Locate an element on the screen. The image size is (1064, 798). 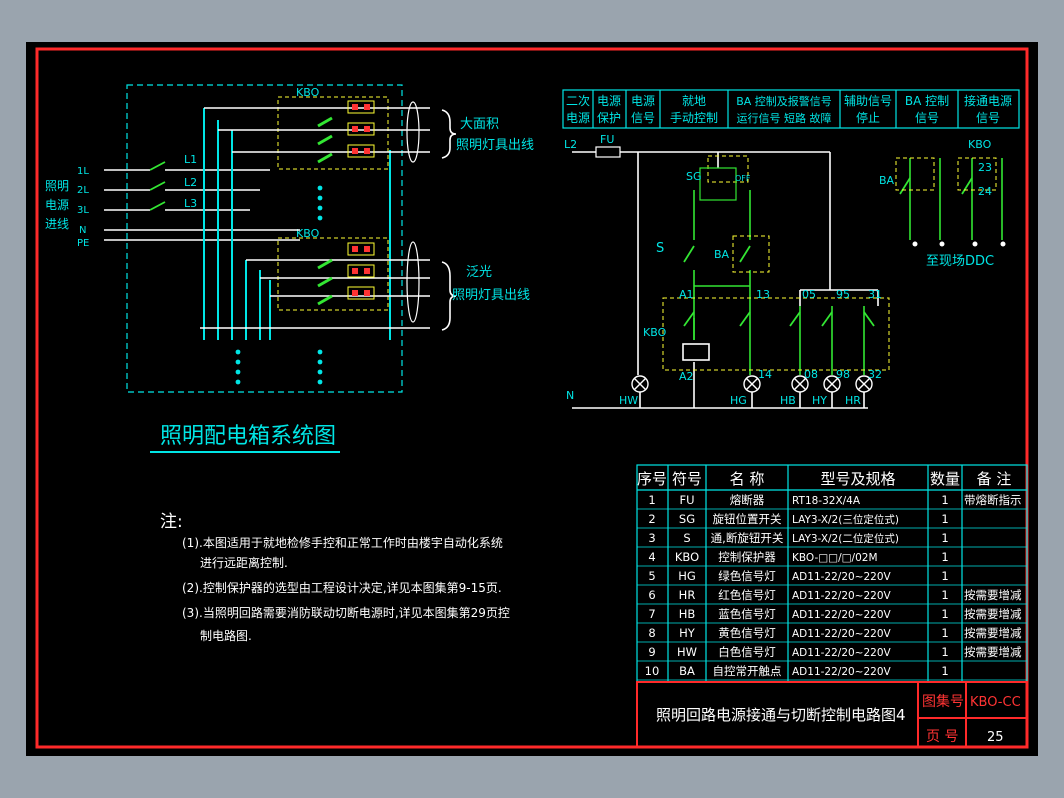
outlet-large-1: 大面积 is located at coordinates (479, 124).